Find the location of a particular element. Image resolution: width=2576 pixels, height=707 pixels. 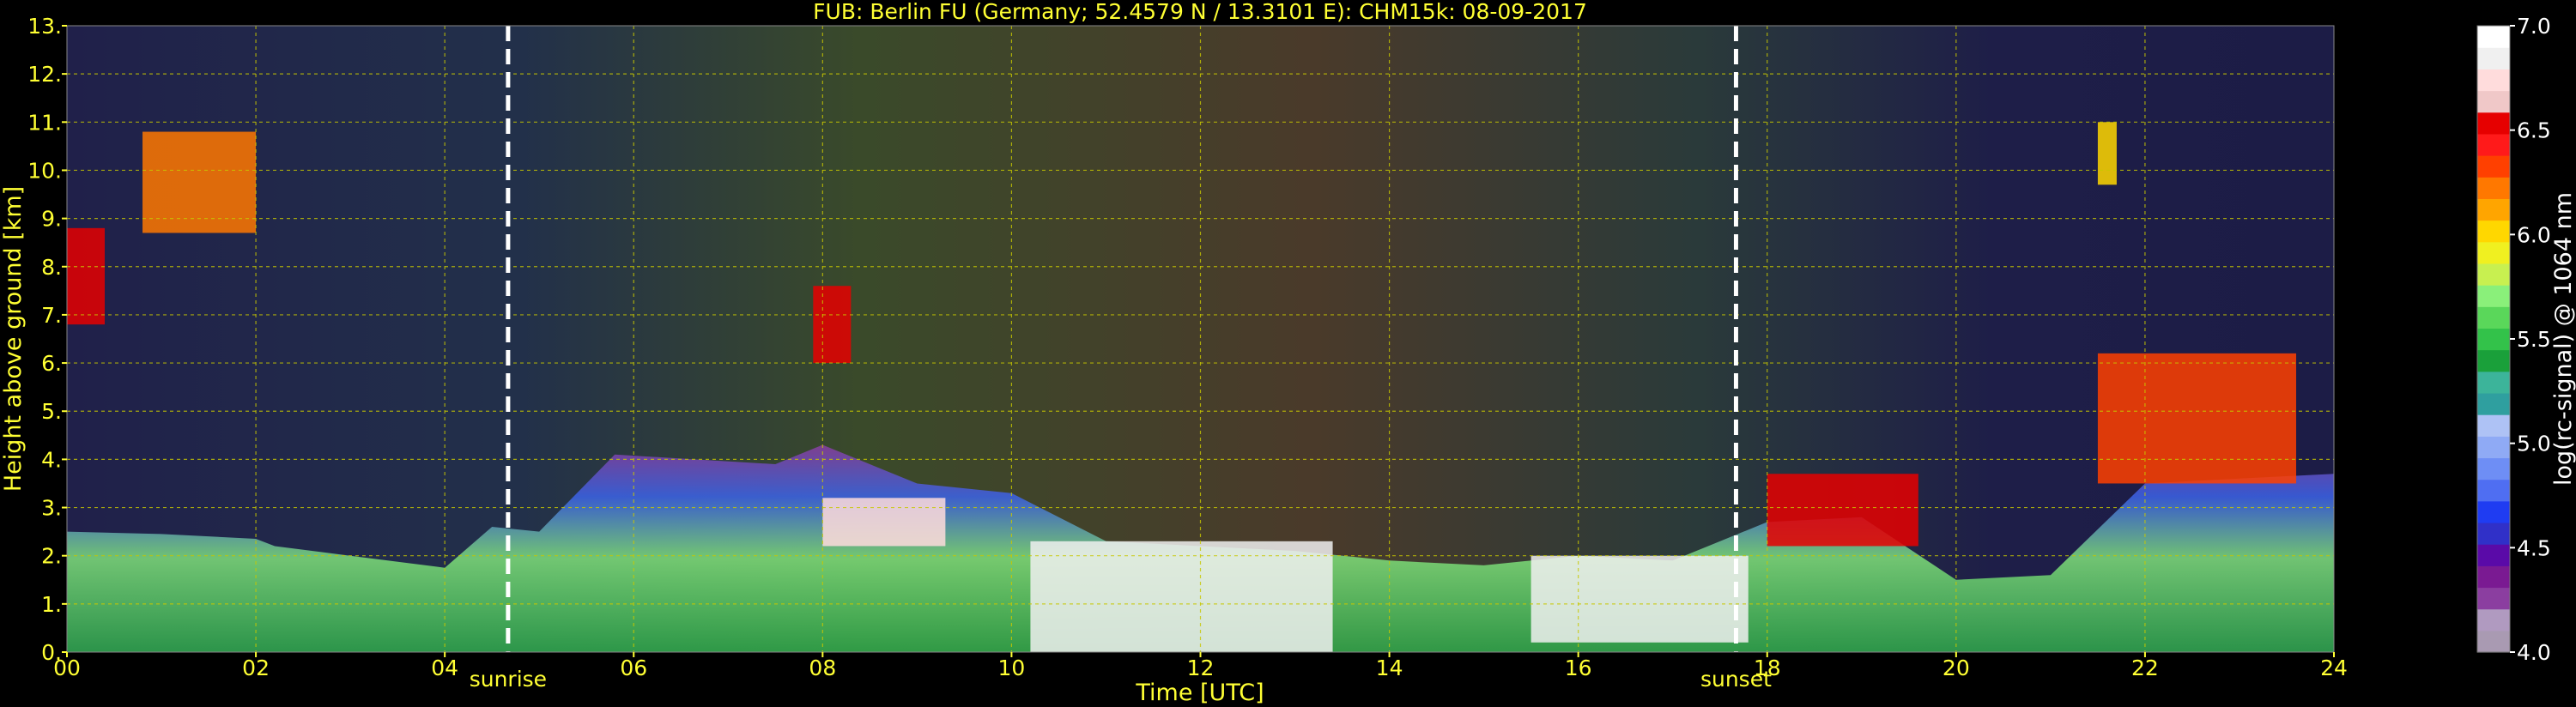

y-tick-label: 4. is located at coordinates (51, 460).